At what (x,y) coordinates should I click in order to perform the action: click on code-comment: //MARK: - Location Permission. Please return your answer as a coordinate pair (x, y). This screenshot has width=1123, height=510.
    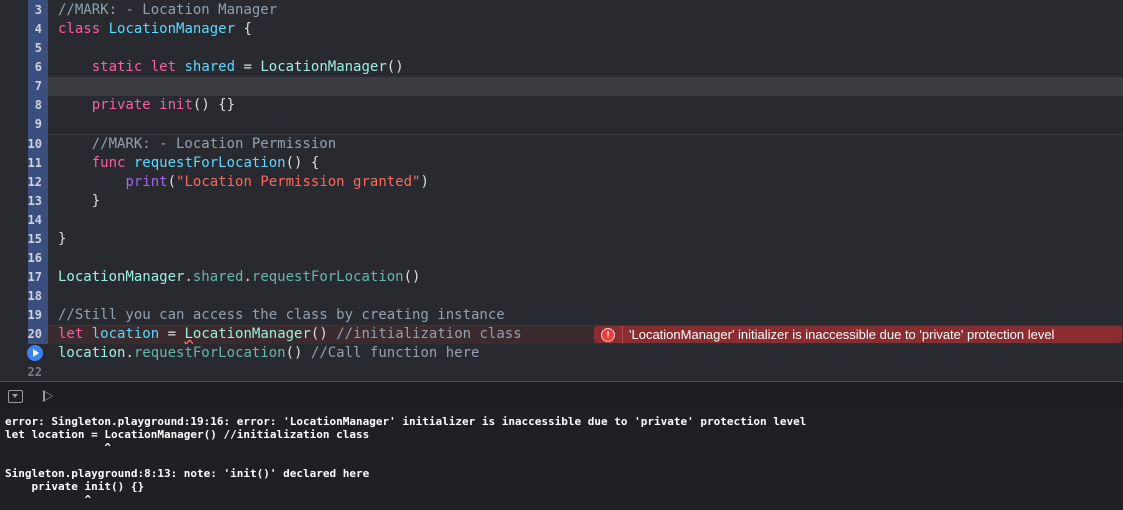
    Looking at the image, I should click on (214, 144).